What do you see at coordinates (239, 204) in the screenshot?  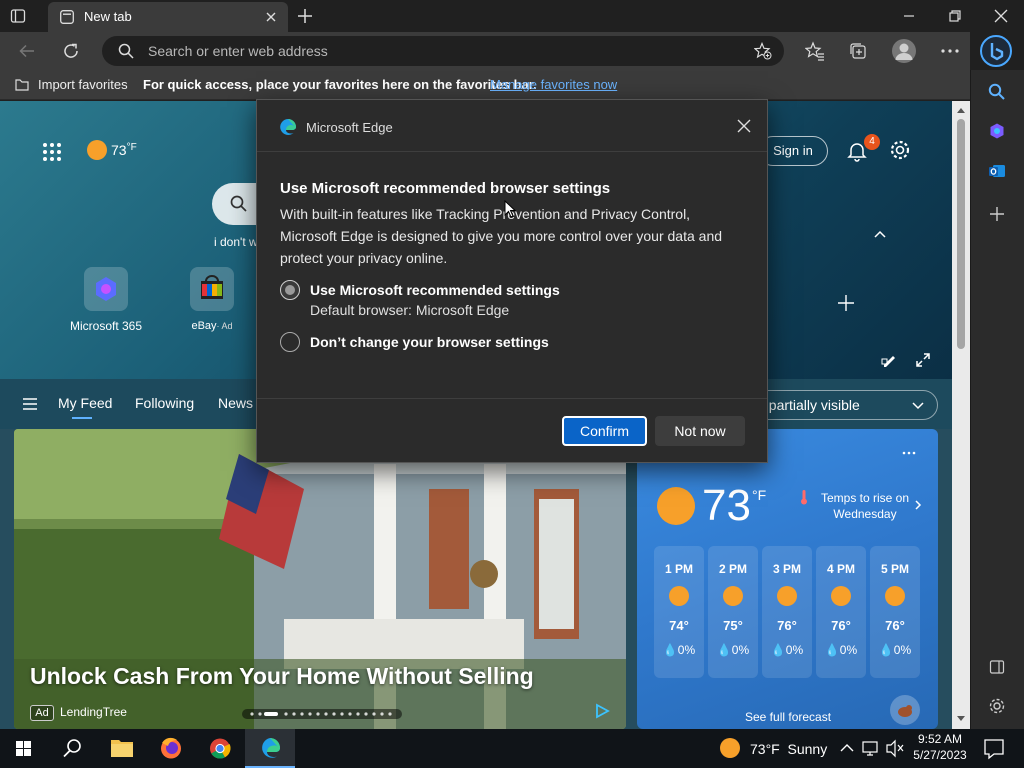 I see `hero-search-icon` at bounding box center [239, 204].